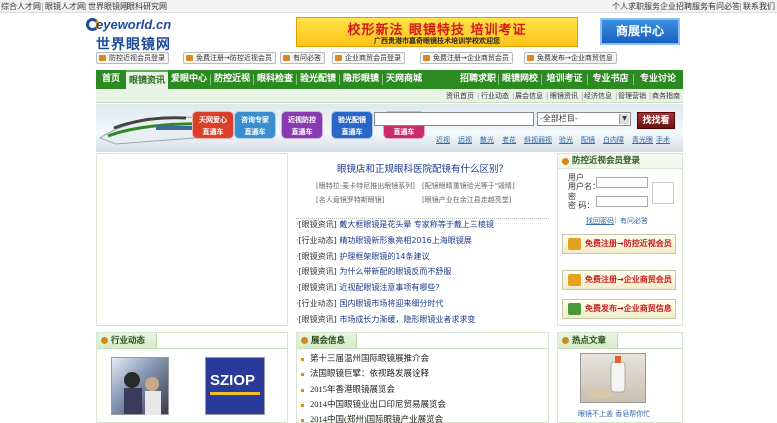 The image size is (777, 423). What do you see at coordinates (365, 358) in the screenshot?
I see `expo-item: 第十三届温州国际眼镜展推介会` at bounding box center [365, 358].